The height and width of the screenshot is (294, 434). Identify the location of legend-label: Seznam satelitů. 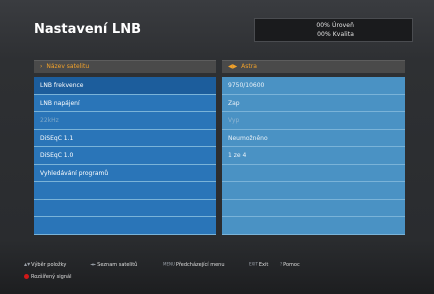
(117, 265).